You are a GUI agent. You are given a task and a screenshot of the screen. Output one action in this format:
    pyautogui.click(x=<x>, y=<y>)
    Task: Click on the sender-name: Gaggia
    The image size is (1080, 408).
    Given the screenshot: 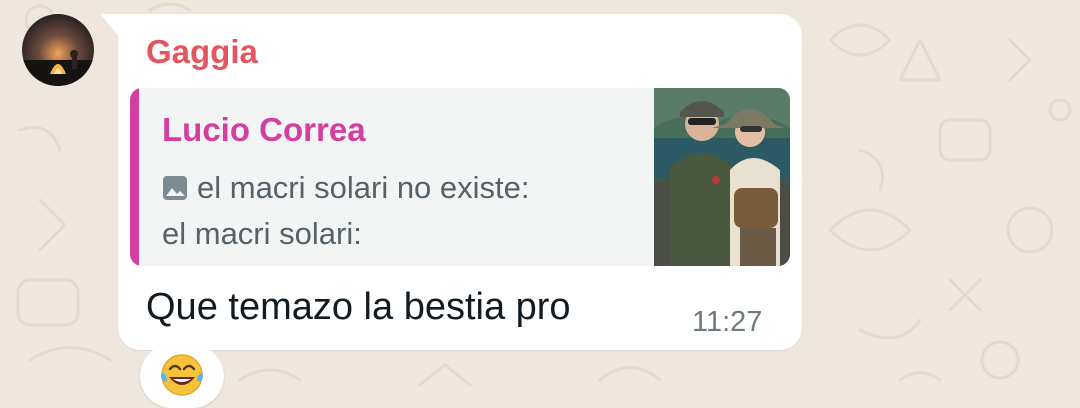 What is the action you would take?
    pyautogui.click(x=202, y=52)
    